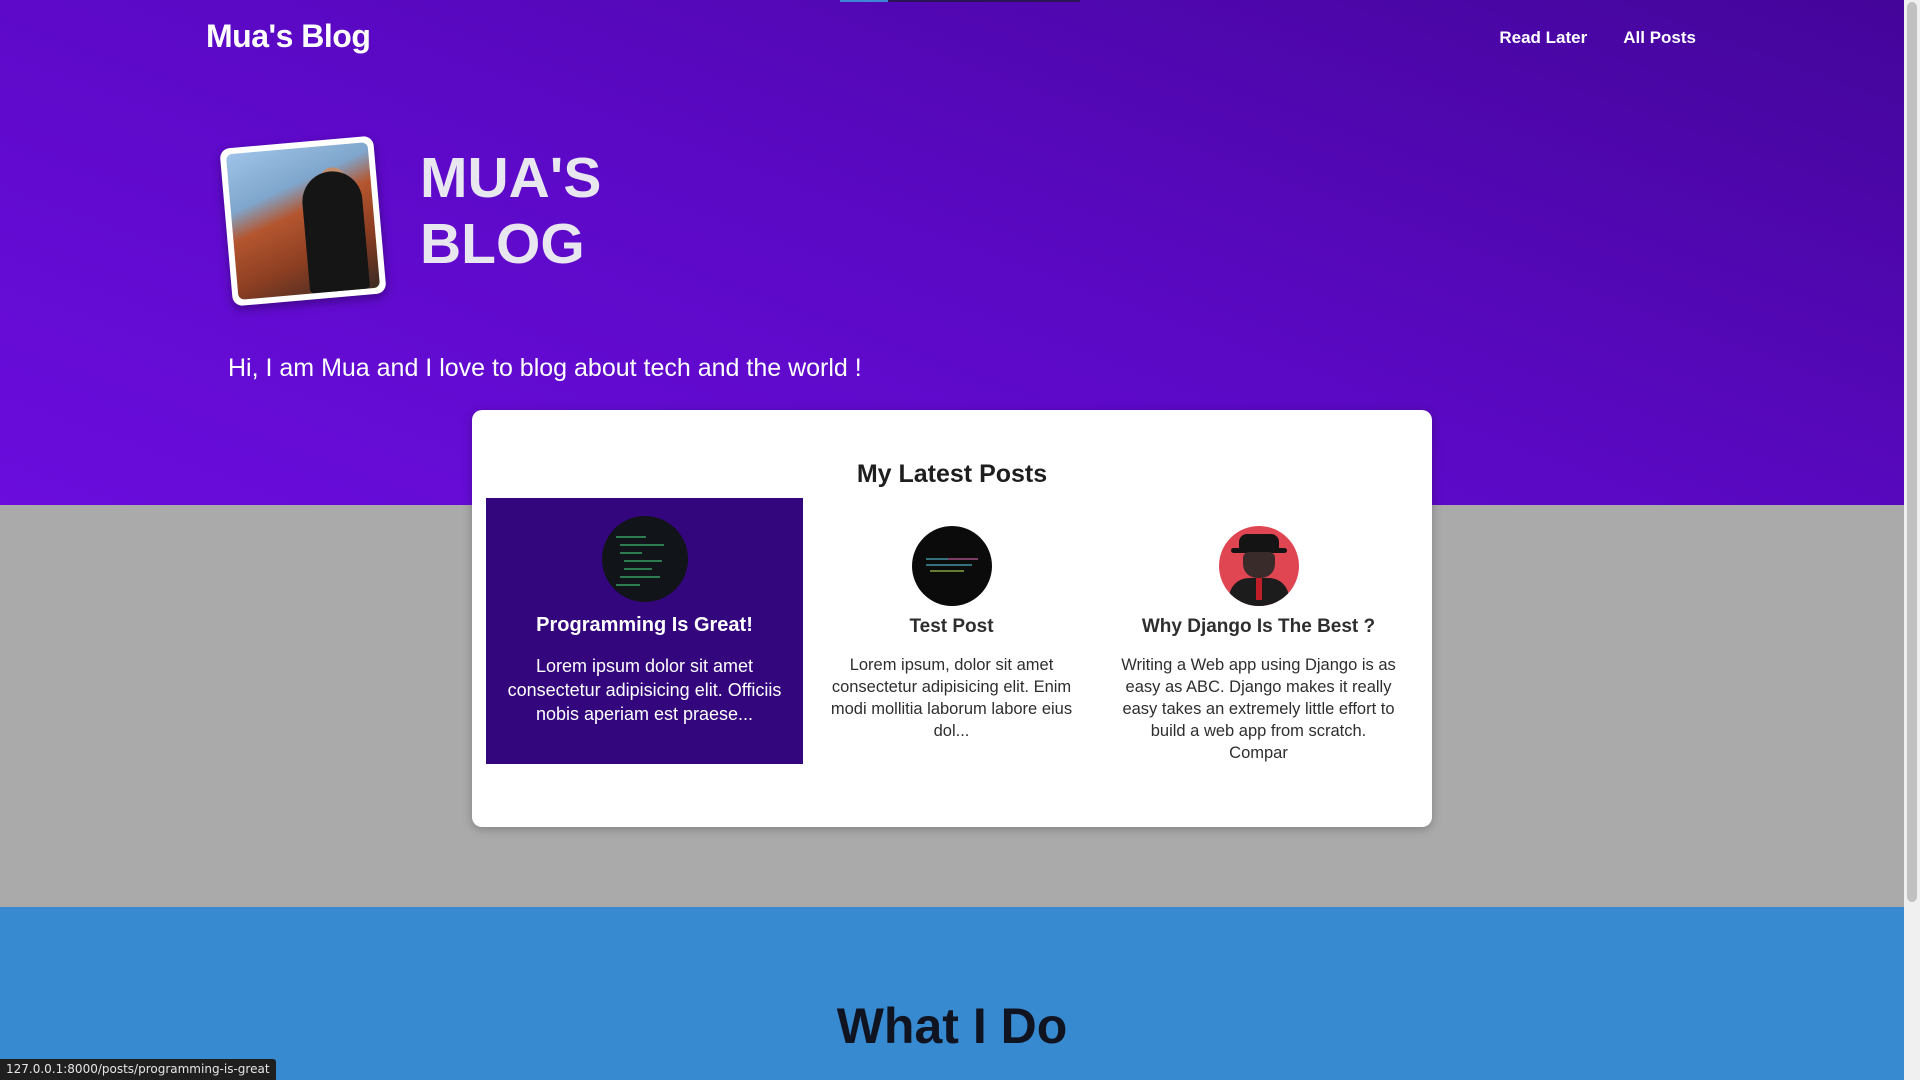  What do you see at coordinates (1912, 452) in the screenshot?
I see `scrollbar-thumb` at bounding box center [1912, 452].